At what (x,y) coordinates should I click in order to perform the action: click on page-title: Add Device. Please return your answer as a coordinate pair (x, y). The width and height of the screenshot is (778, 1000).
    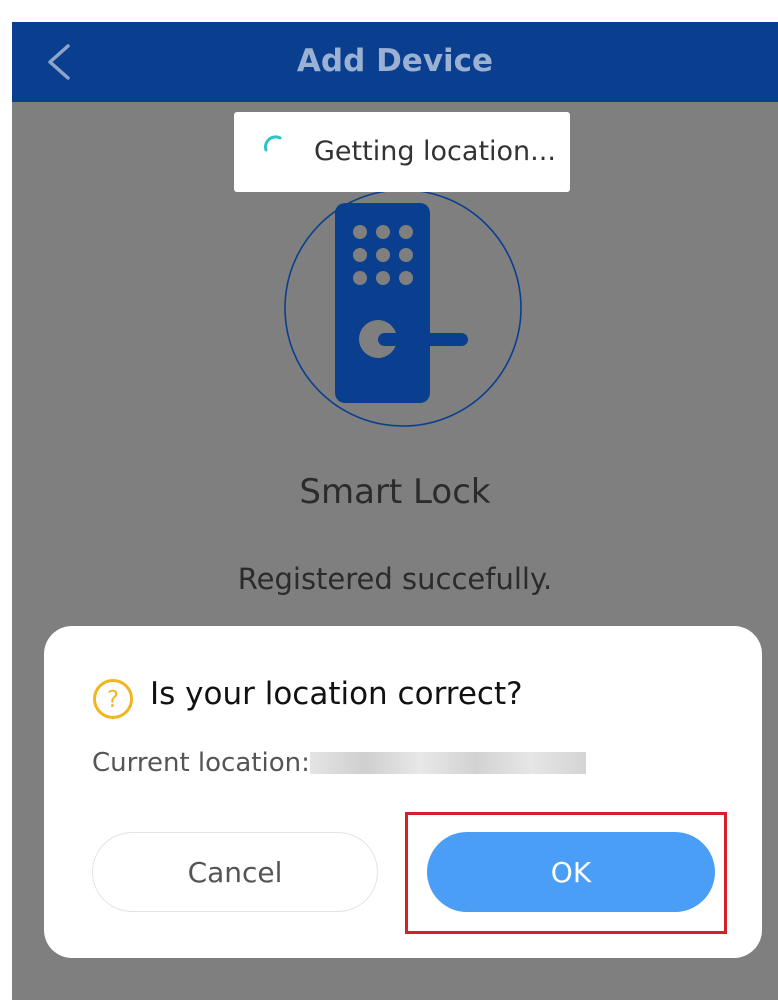
    Looking at the image, I should click on (395, 61).